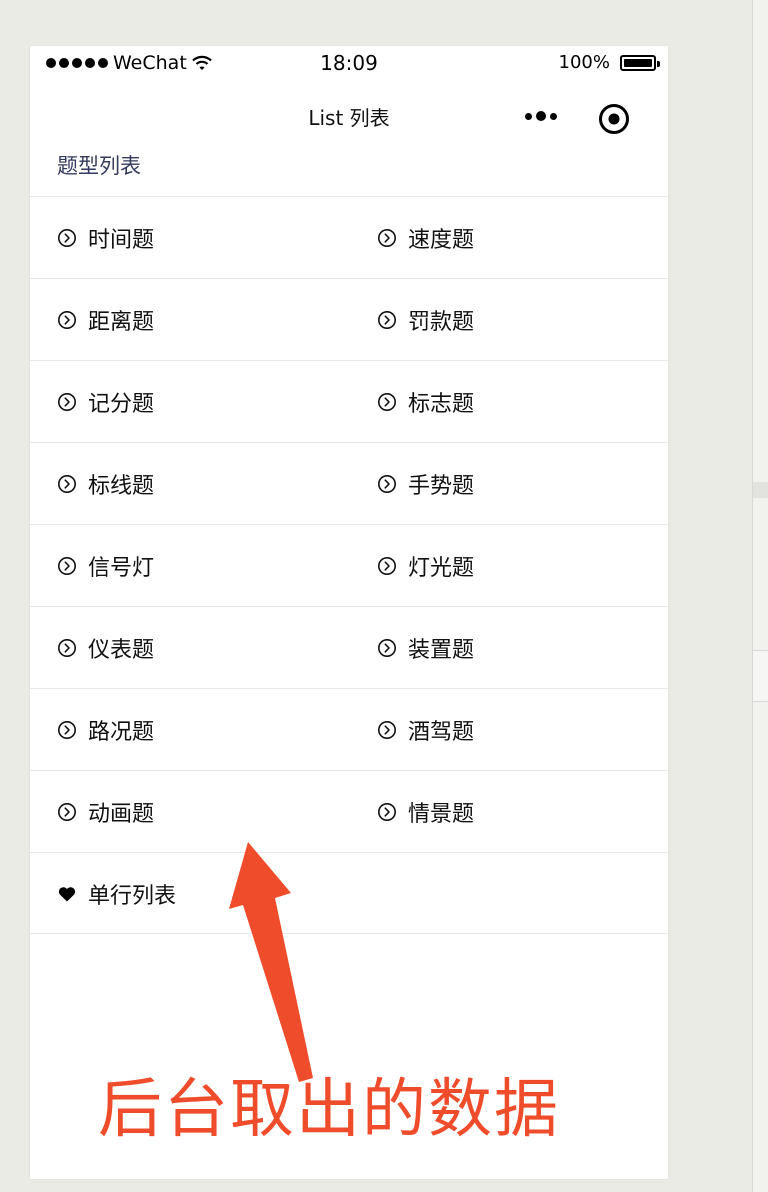 This screenshot has height=1192, width=768. What do you see at coordinates (441, 404) in the screenshot?
I see `list-item-label: 标志题` at bounding box center [441, 404].